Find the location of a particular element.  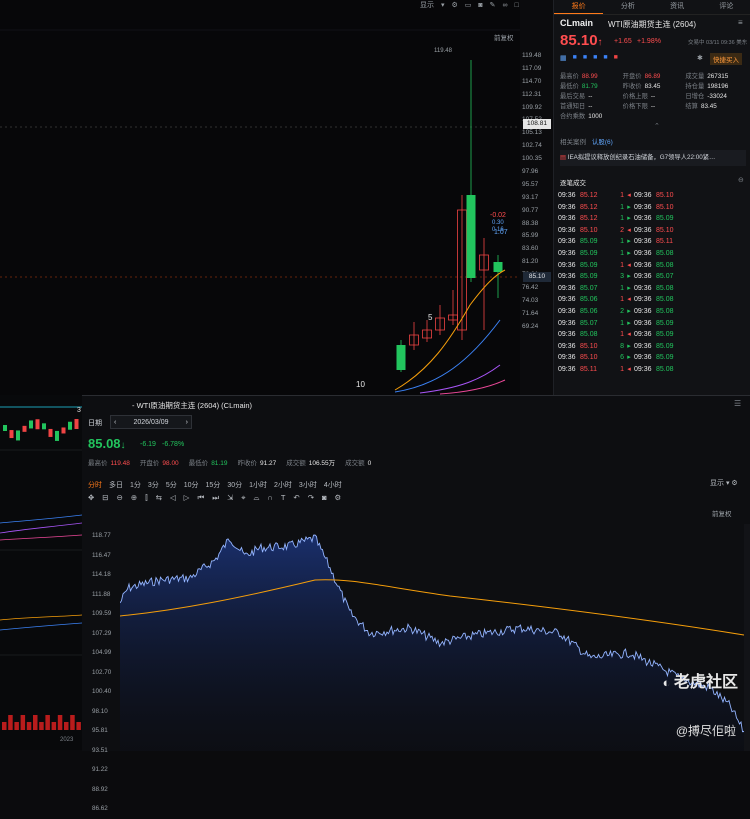

settings-icon: ⚙ is located at coordinates (734, 483).